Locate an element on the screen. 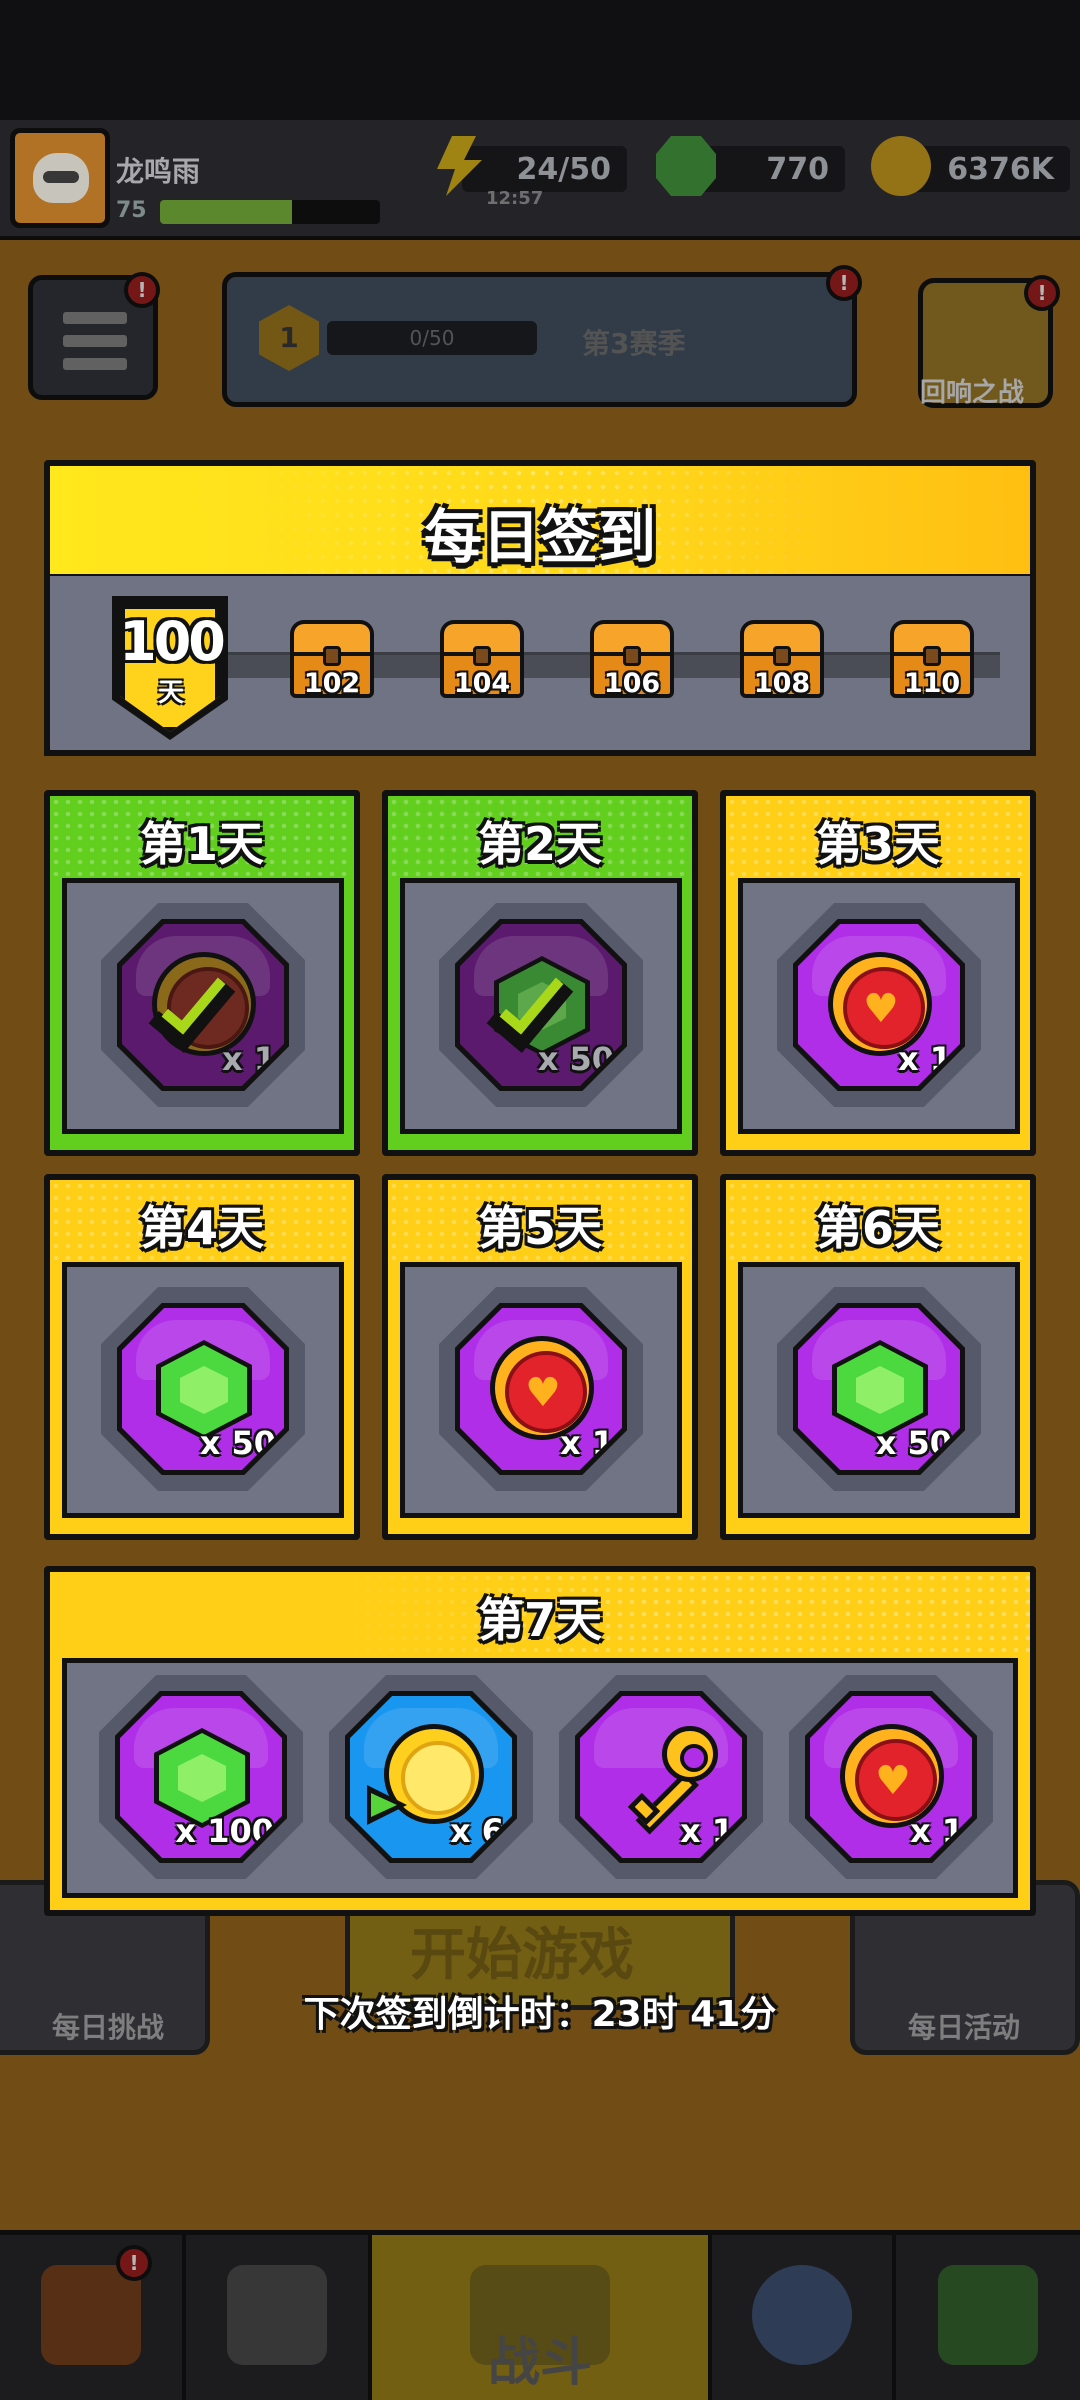 The image size is (1080, 2400). day-card-5: 第5天 ♥ x 1 is located at coordinates (540, 1357).